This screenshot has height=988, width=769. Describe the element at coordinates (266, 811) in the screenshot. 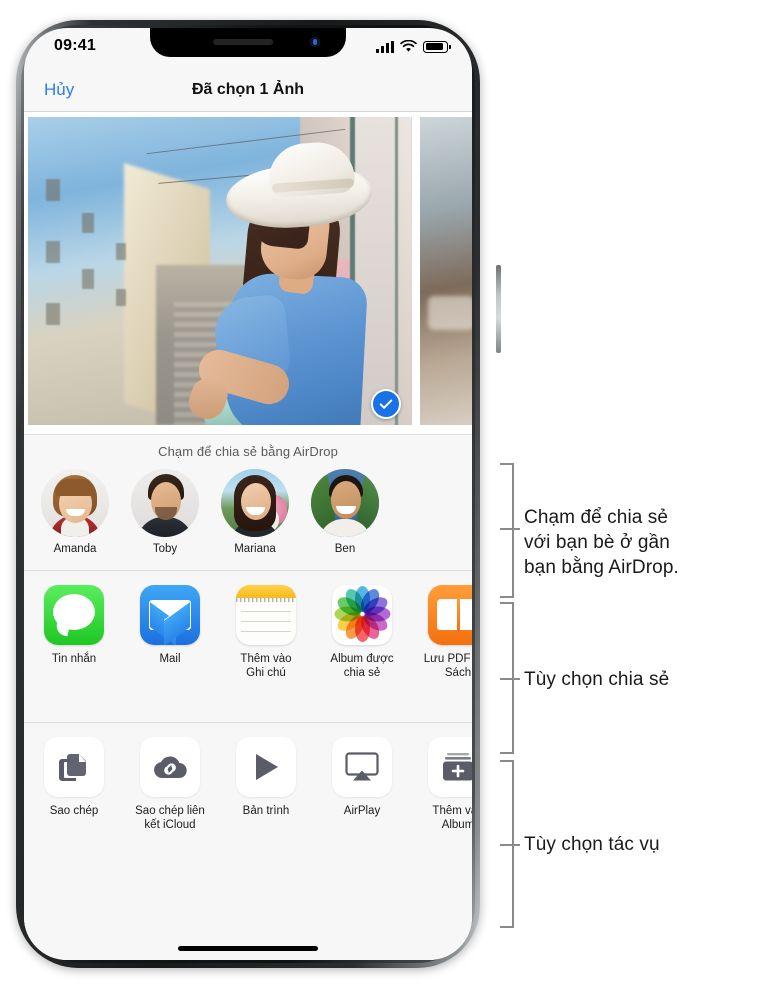

I see `action-label: Bản trình` at that location.